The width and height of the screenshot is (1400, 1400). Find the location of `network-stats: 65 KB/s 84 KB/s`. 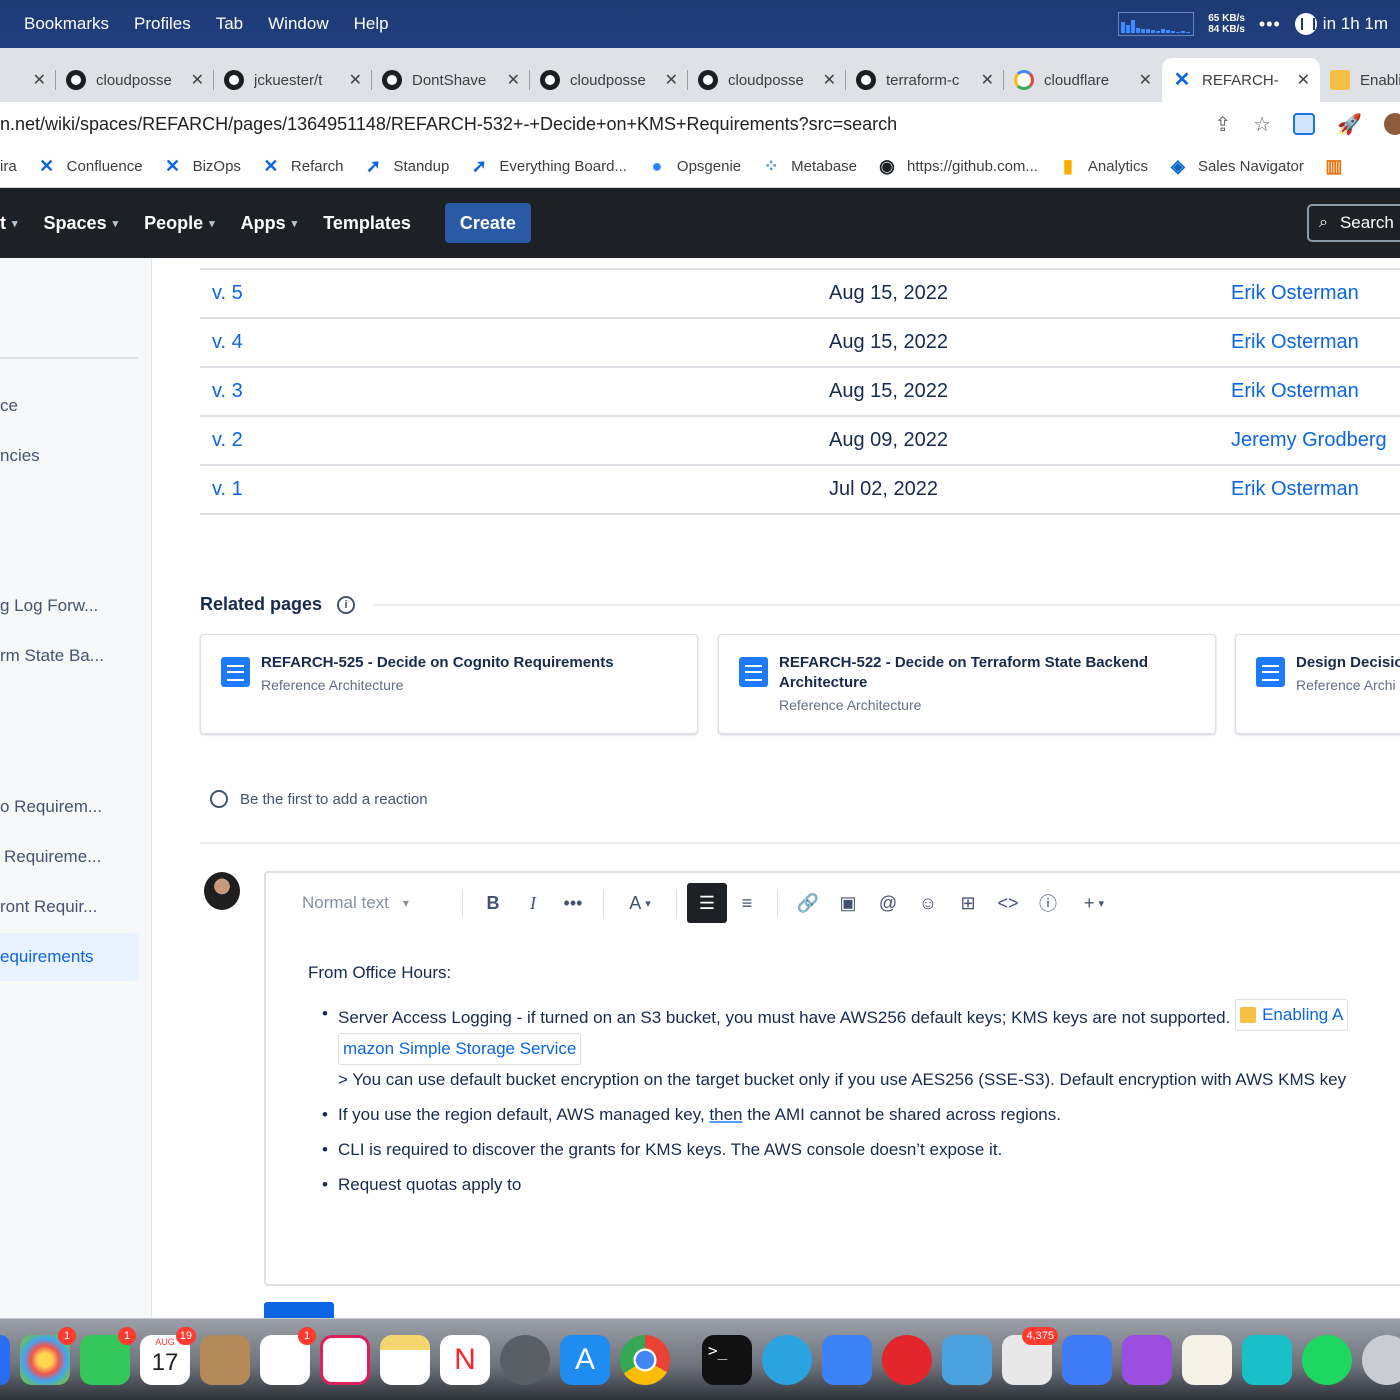

network-stats: 65 KB/s 84 KB/s is located at coordinates (1226, 24).